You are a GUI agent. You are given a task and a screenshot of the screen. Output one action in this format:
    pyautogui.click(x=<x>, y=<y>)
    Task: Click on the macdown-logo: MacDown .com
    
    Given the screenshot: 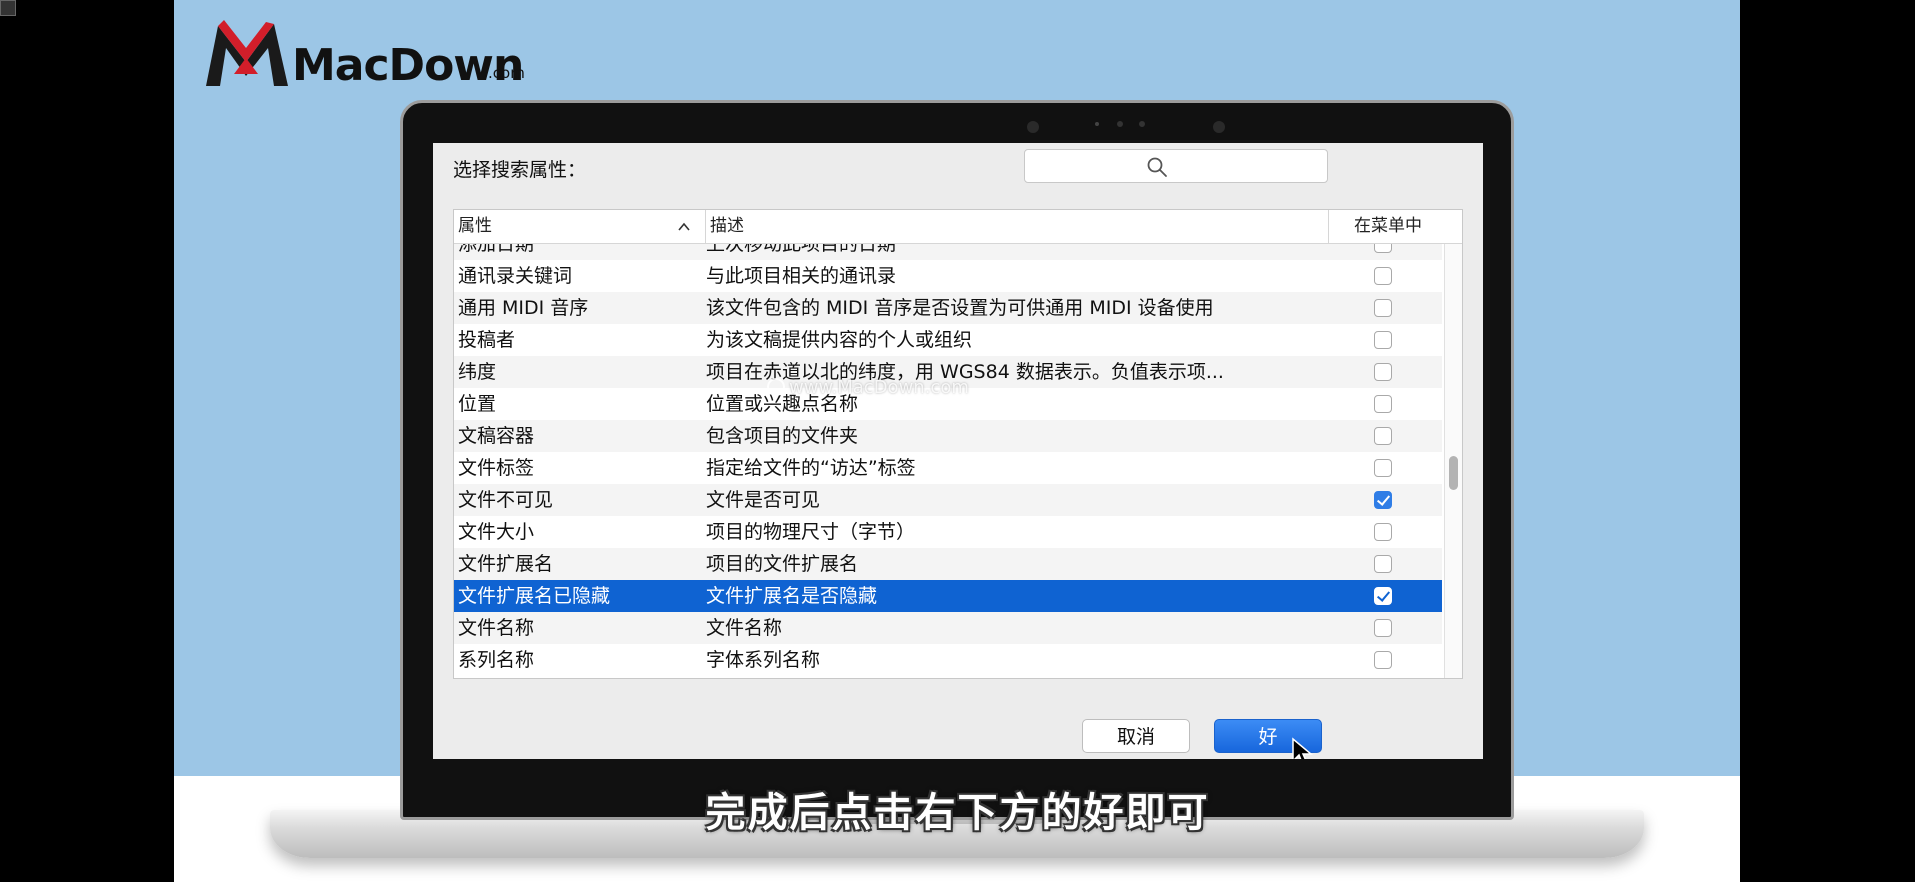 What is the action you would take?
    pyautogui.click(x=364, y=56)
    